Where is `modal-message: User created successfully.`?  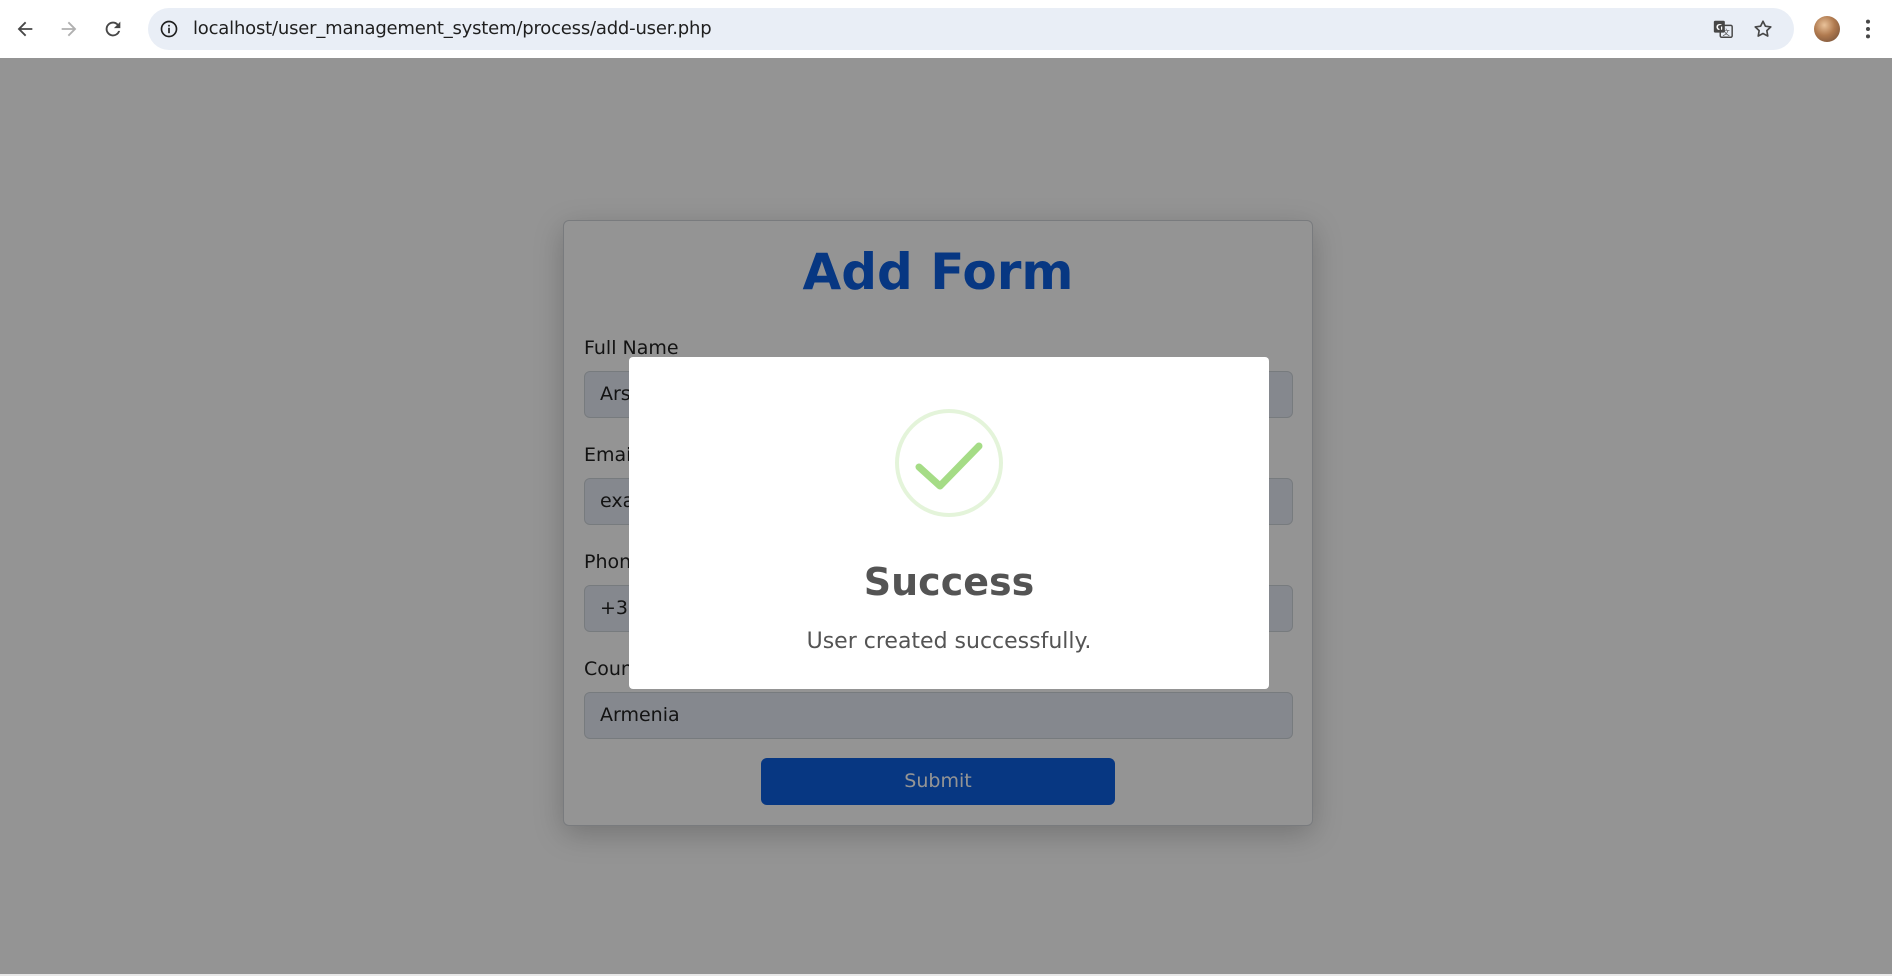
modal-message: User created successfully. is located at coordinates (949, 641).